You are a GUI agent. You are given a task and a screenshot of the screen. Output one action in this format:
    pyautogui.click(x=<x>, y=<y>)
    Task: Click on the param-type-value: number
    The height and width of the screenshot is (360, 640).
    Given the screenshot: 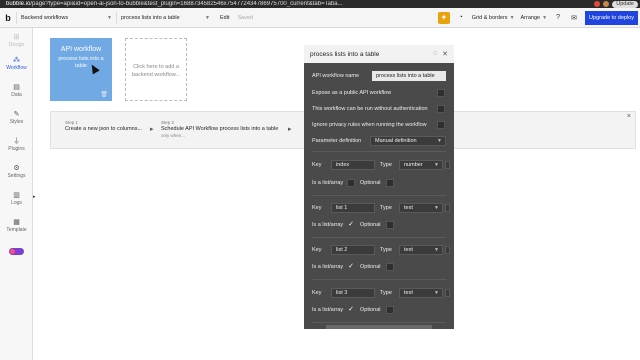 What is the action you would take?
    pyautogui.click(x=413, y=165)
    